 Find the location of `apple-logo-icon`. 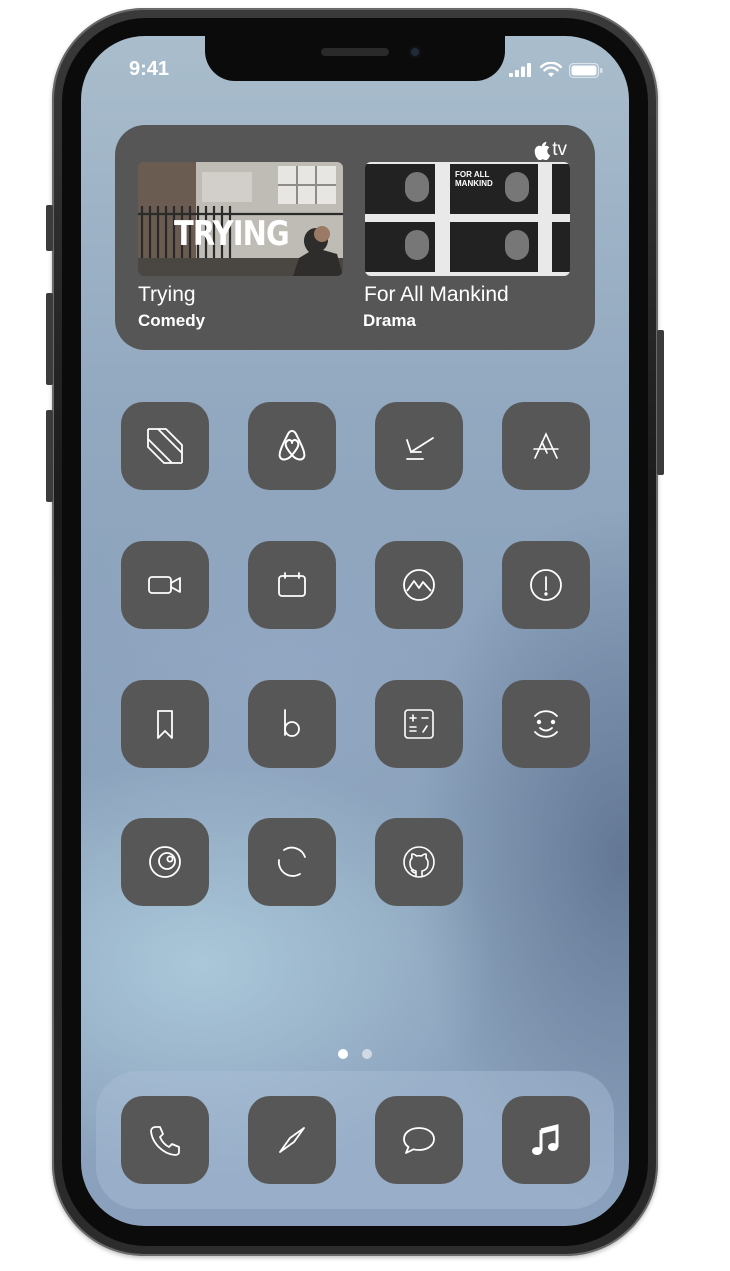

apple-logo-icon is located at coordinates (542, 150).